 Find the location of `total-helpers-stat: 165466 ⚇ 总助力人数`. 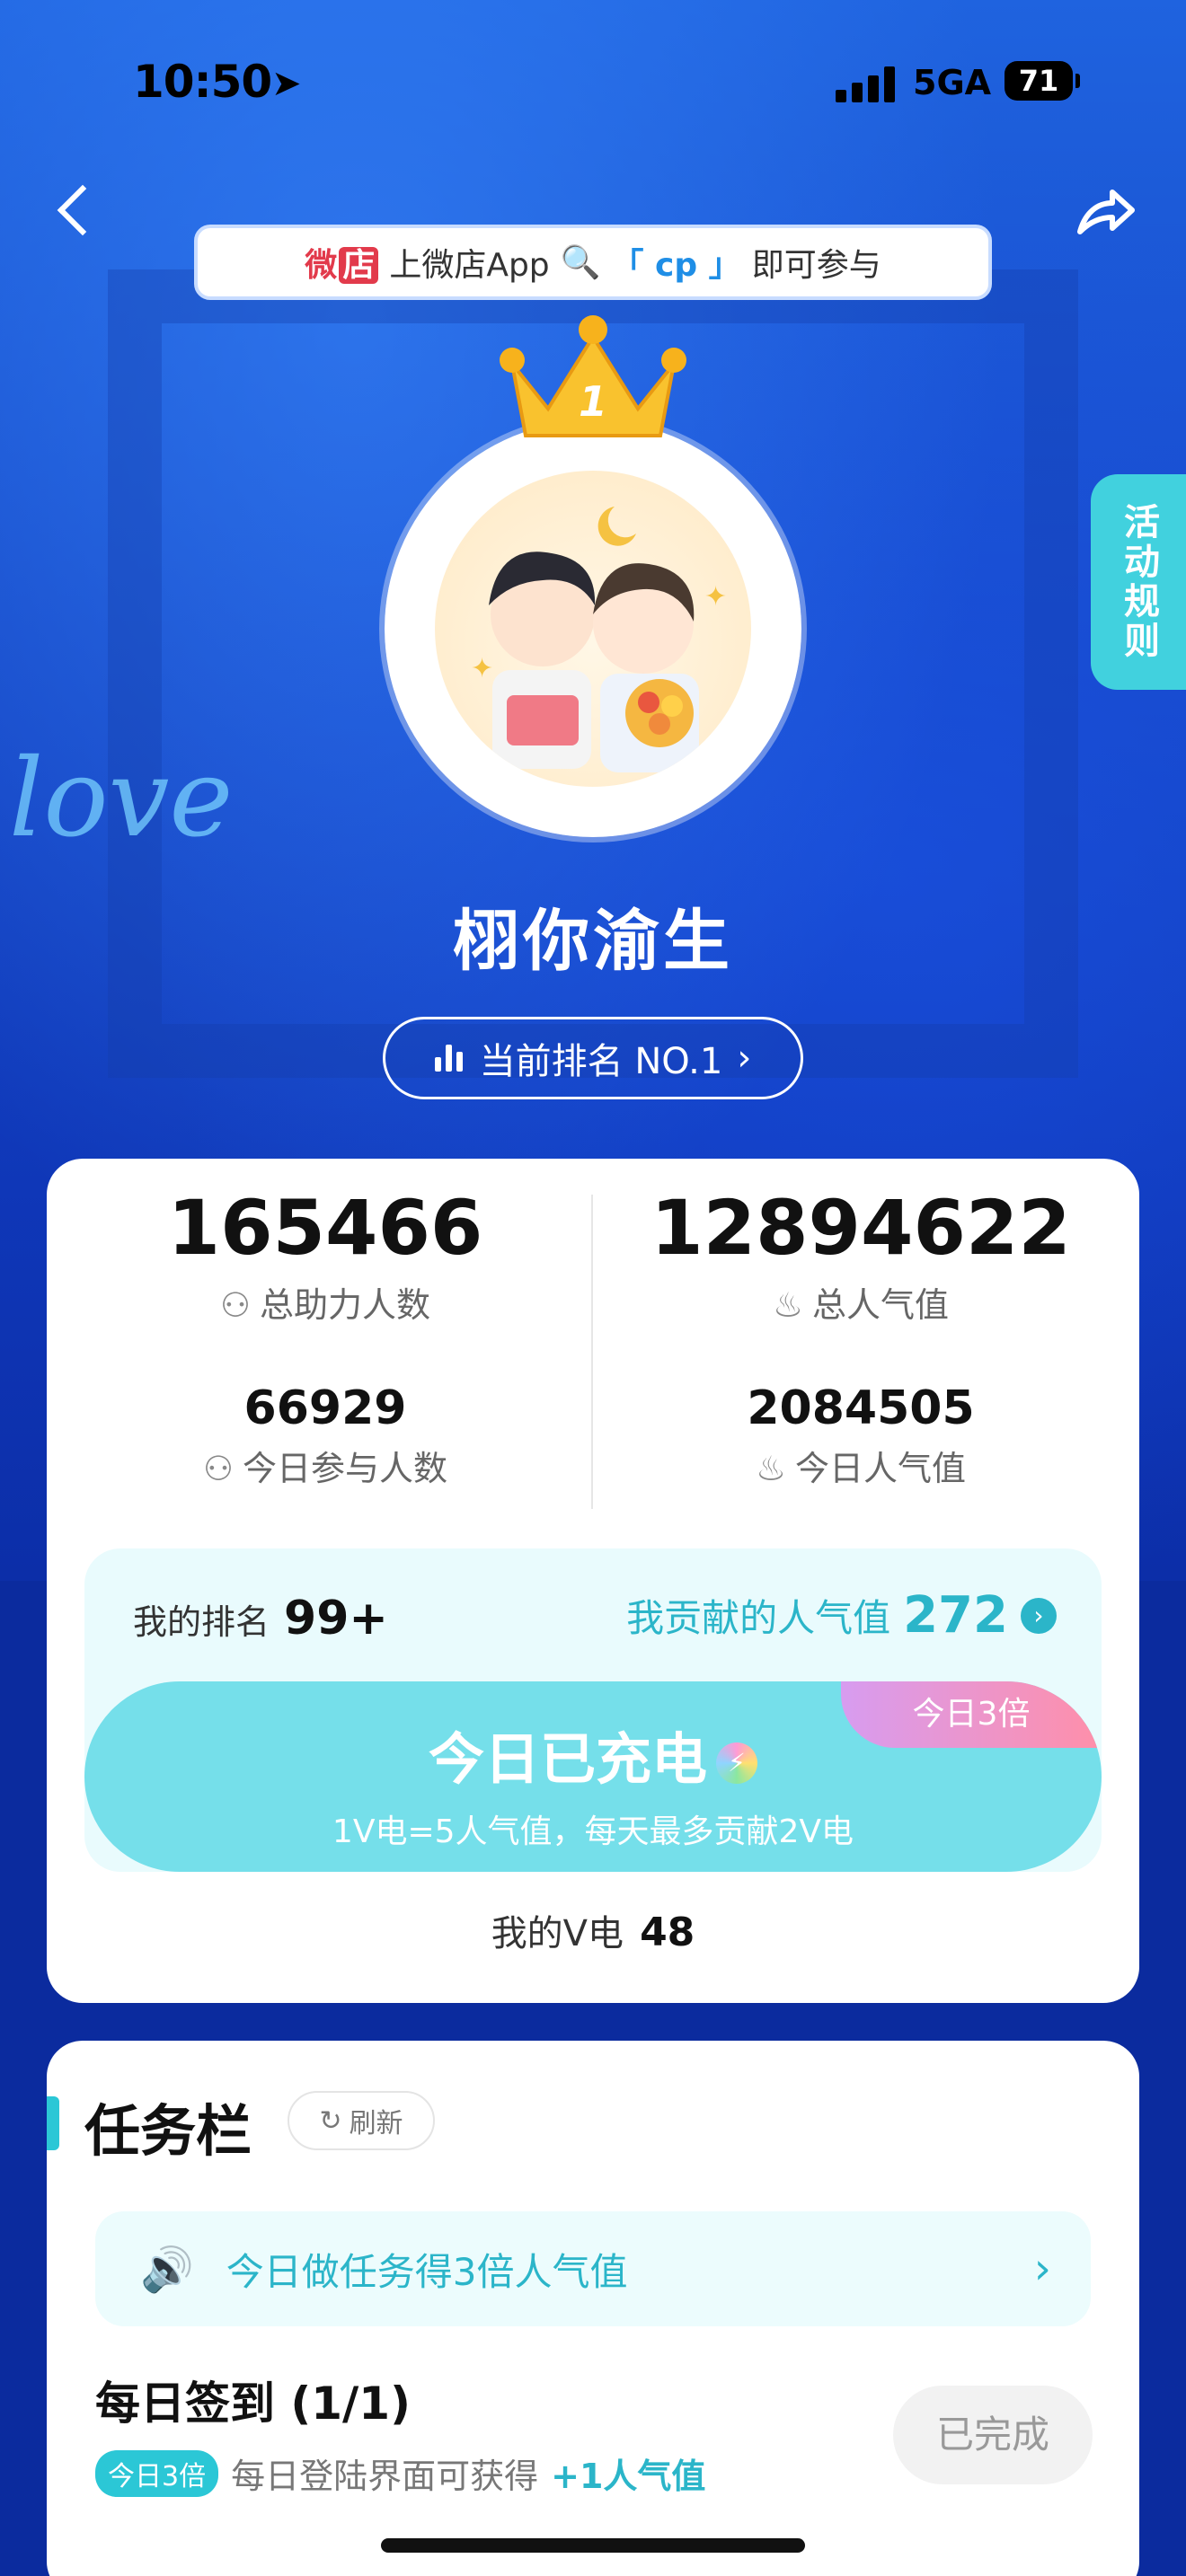

total-helpers-stat: 165466 ⚇ 总助力人数 is located at coordinates (325, 1255).